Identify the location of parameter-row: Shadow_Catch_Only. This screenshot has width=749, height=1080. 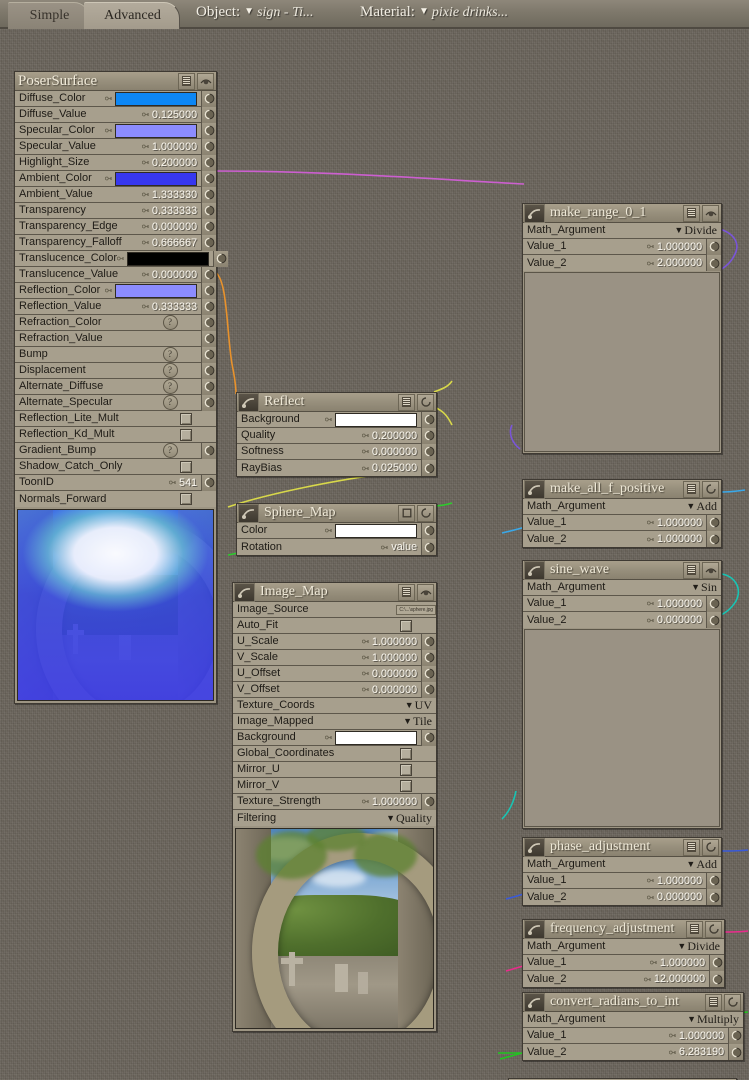
(115, 467).